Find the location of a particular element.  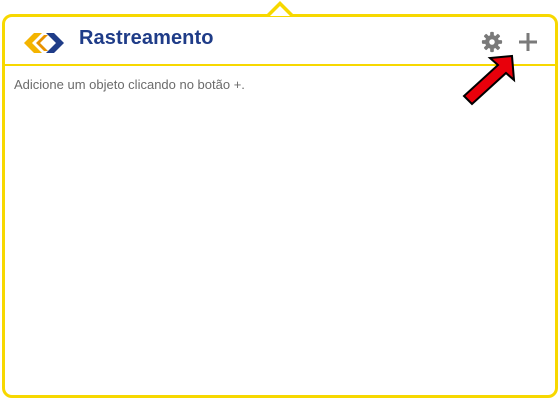

empty-state-message: Adicione um objeto clicando no botão +. is located at coordinates (129, 84).